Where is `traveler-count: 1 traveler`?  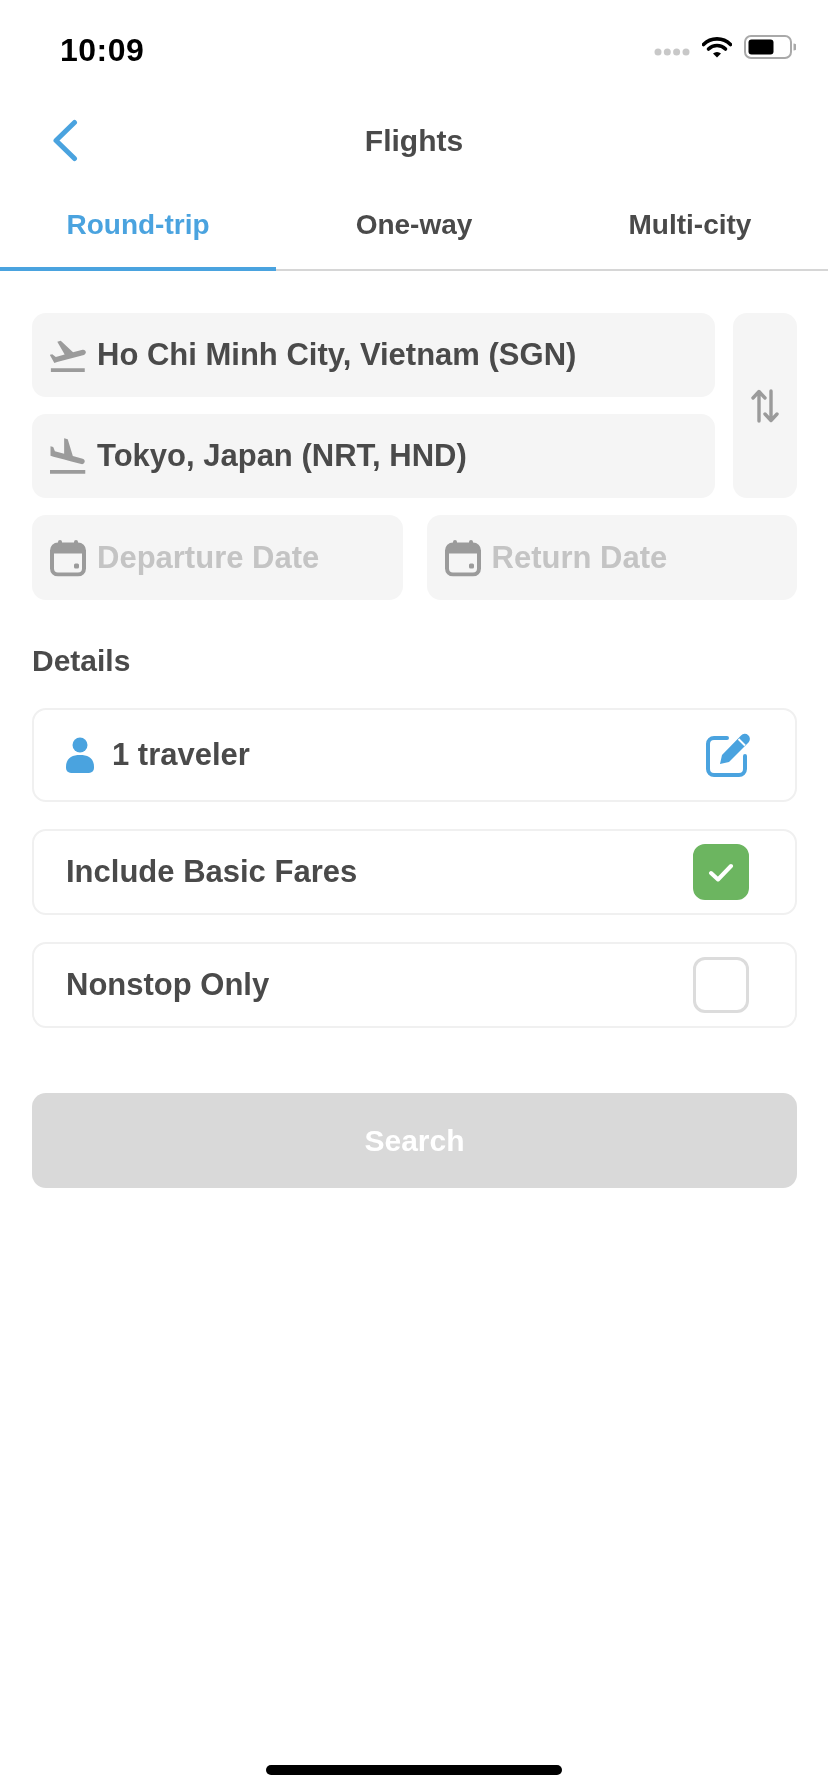 traveler-count: 1 traveler is located at coordinates (181, 755).